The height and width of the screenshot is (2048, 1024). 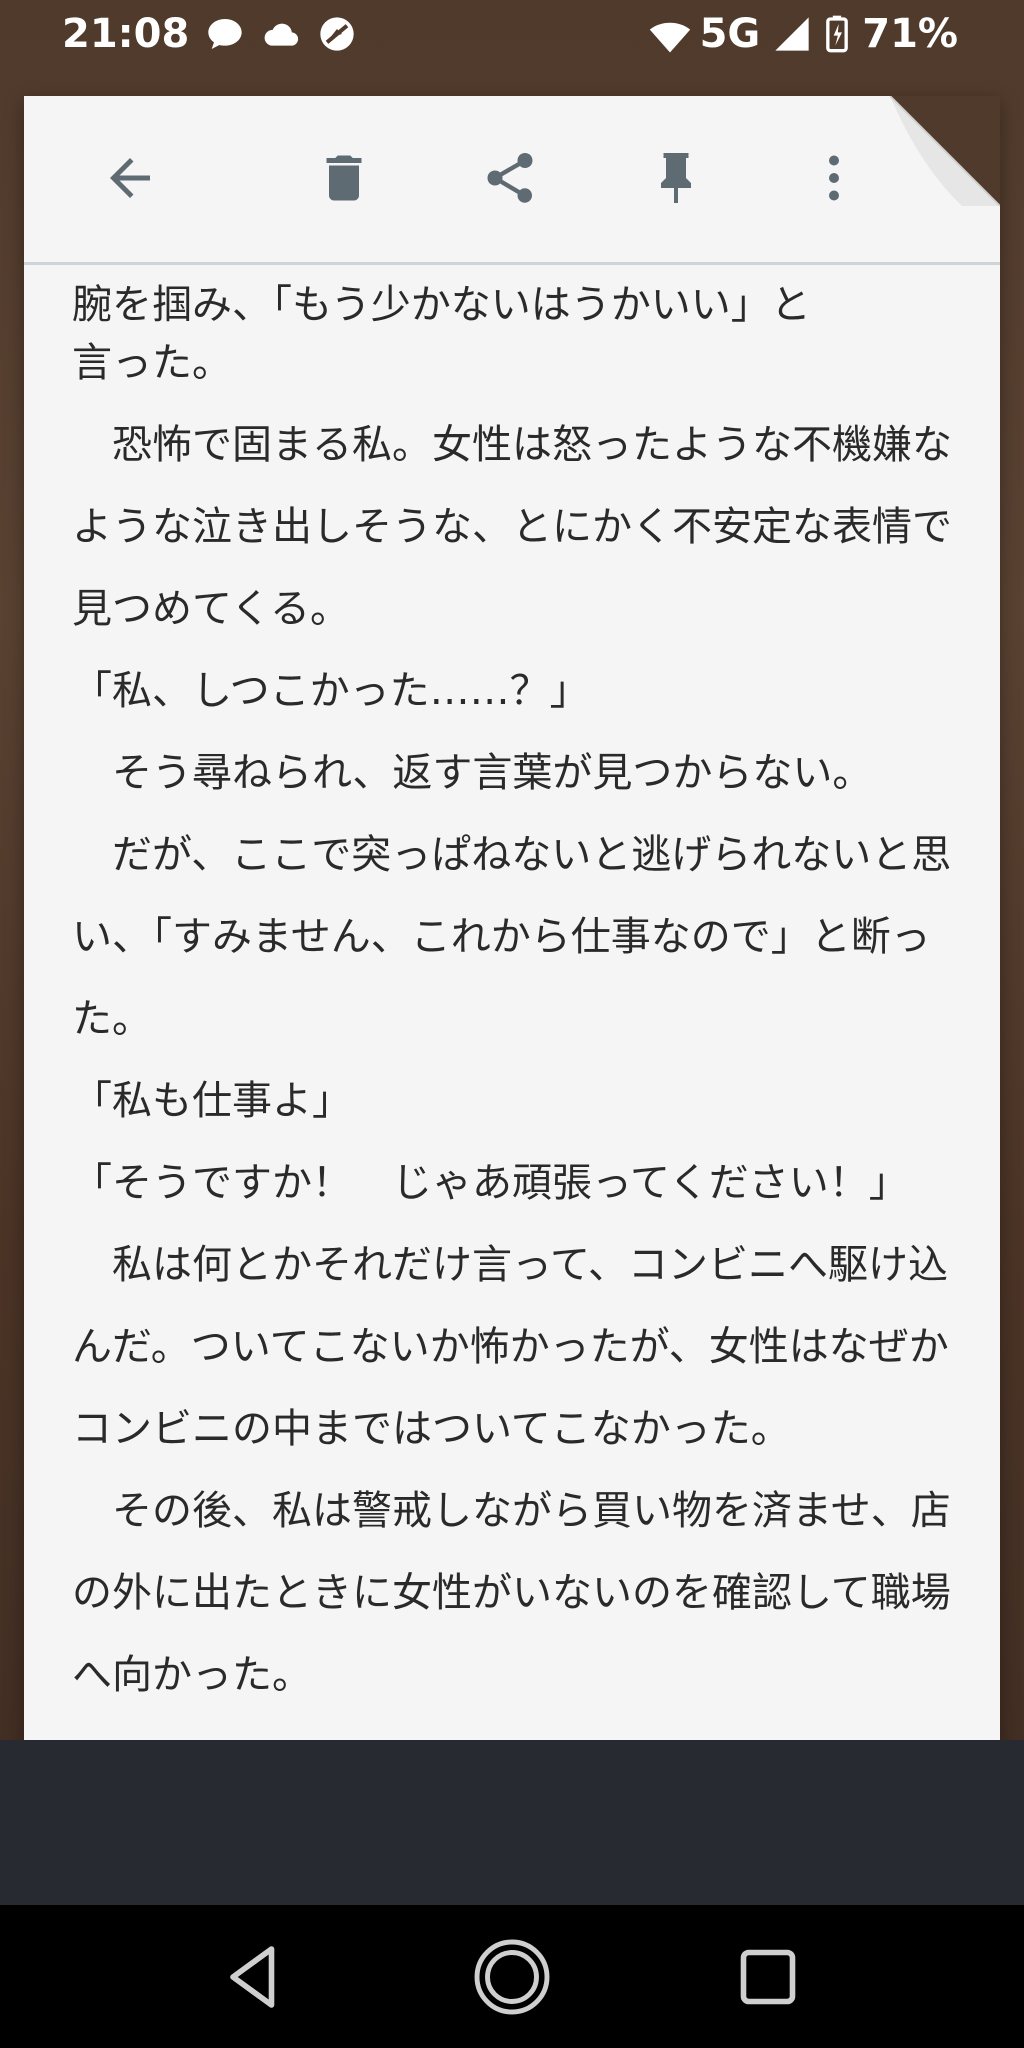 I want to click on recents-square-icon, so click(x=768, y=1977).